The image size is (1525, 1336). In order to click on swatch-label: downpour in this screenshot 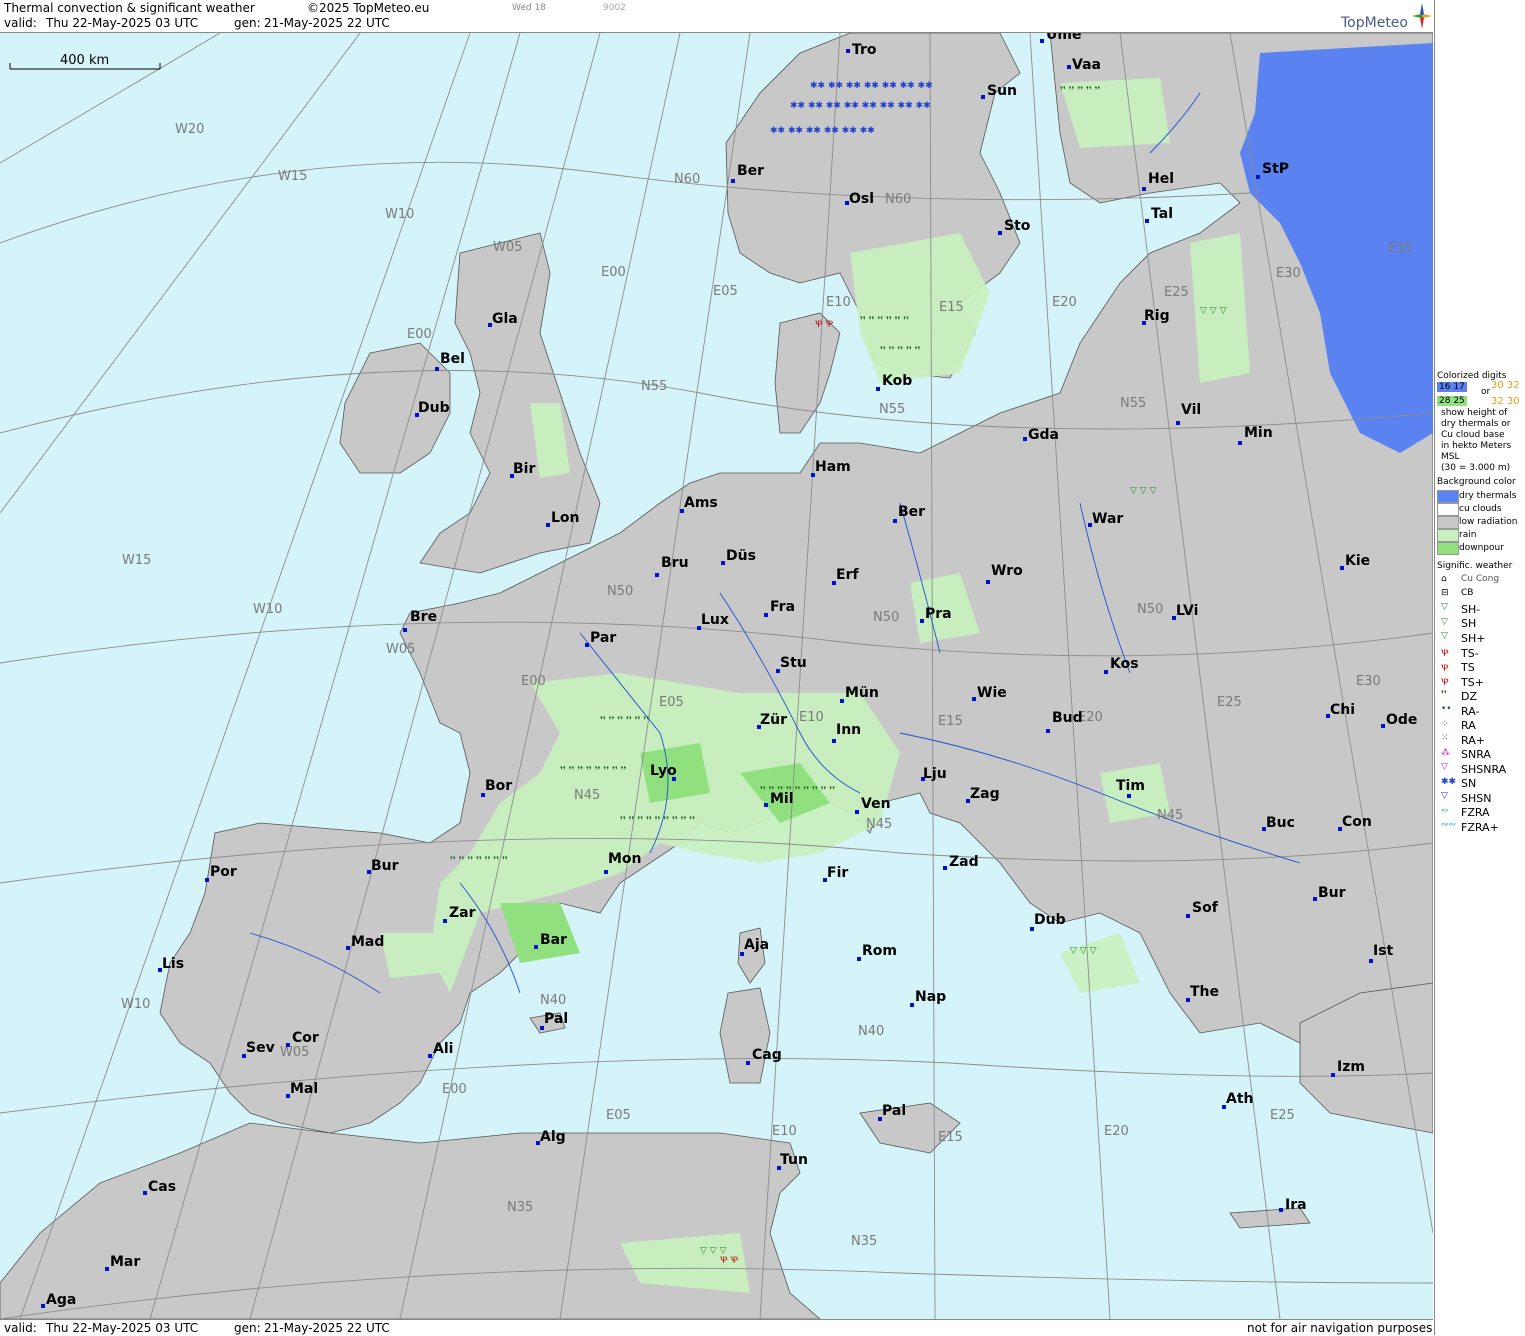, I will do `click(1481, 548)`.